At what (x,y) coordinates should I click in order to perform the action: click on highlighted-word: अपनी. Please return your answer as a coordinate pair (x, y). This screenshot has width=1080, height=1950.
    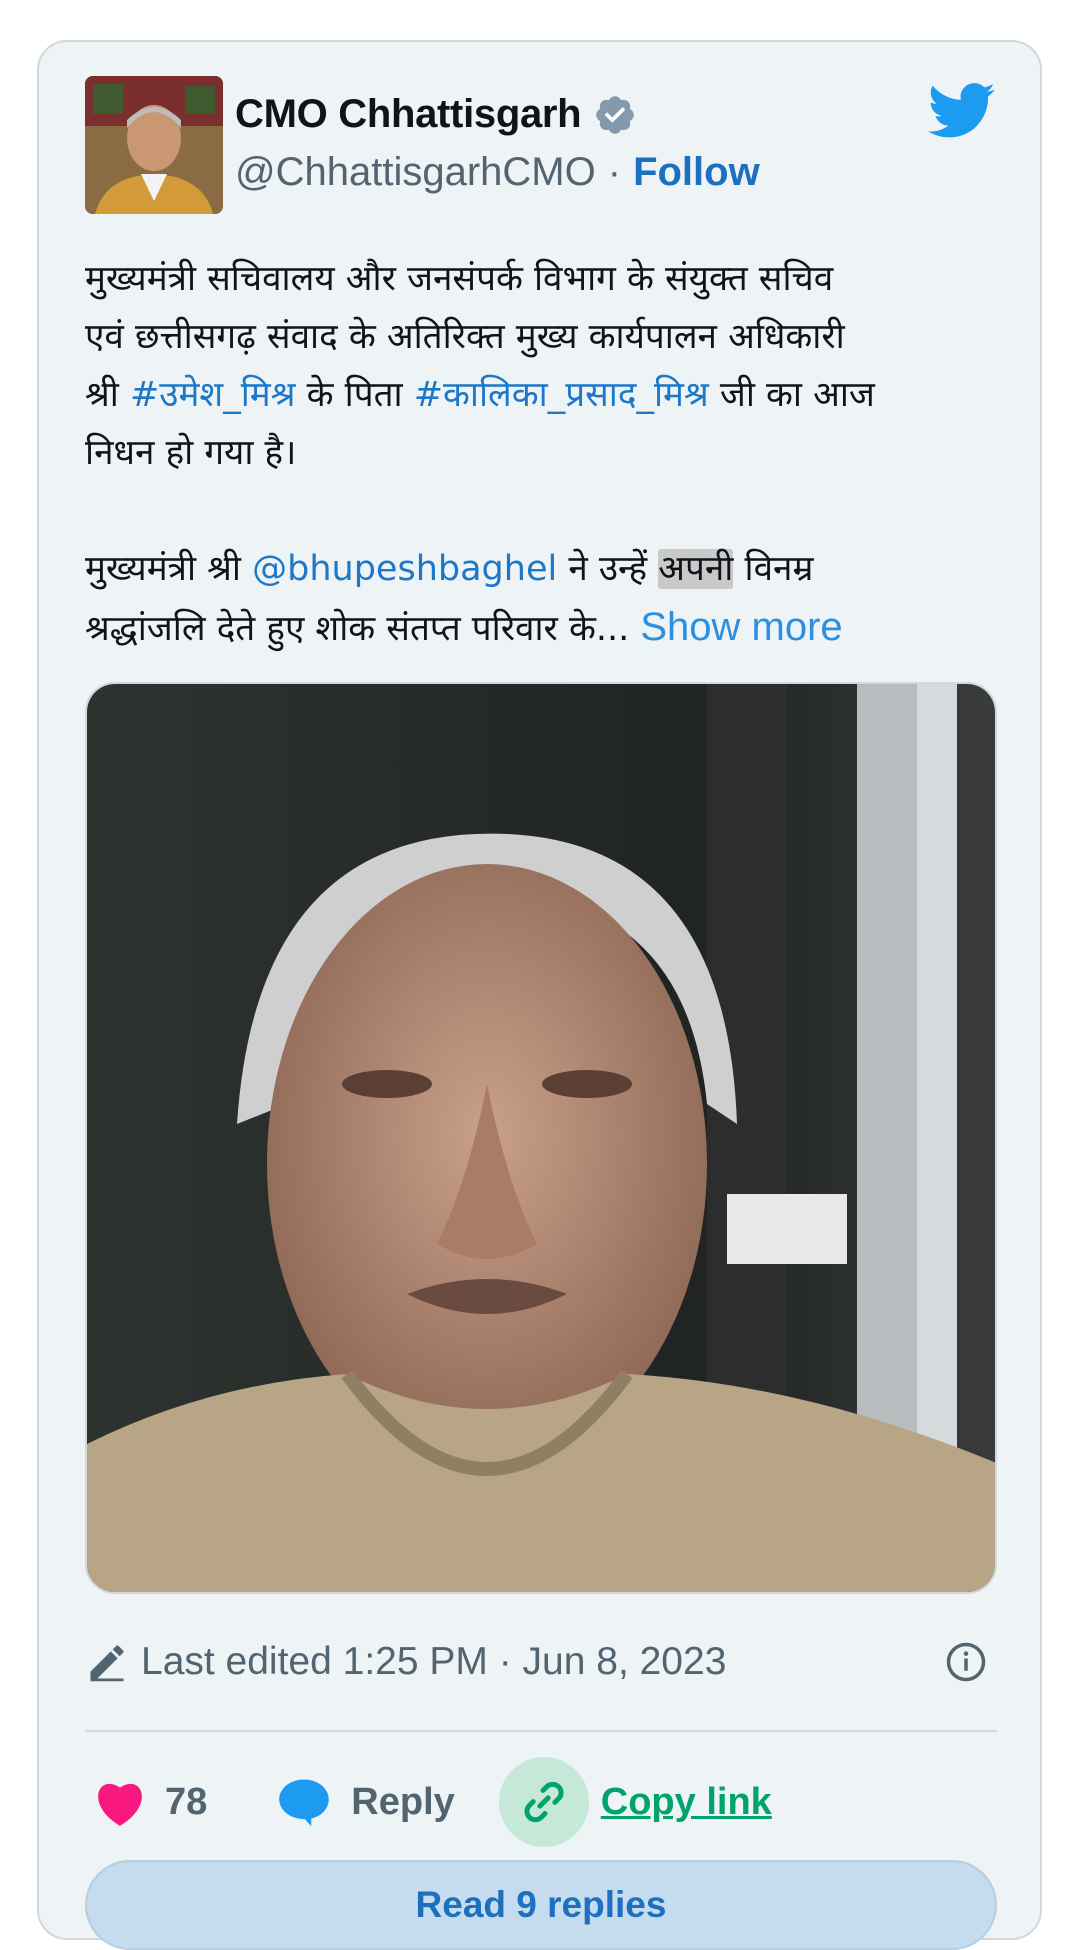
    Looking at the image, I should click on (696, 569).